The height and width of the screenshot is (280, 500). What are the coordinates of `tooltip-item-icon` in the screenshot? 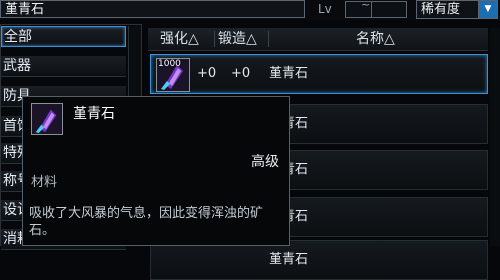 It's located at (47, 119).